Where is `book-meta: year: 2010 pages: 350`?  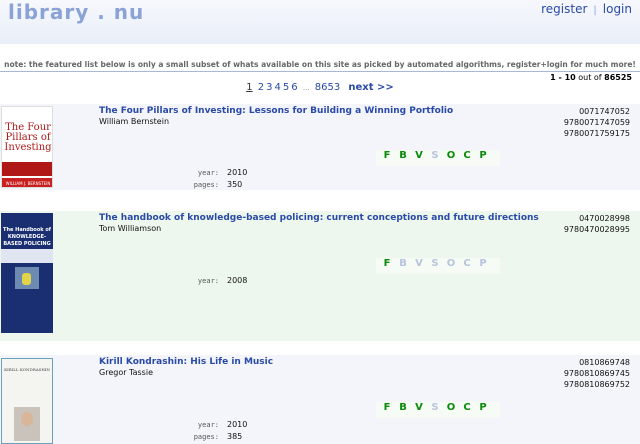 book-meta: year: 2010 pages: 350 is located at coordinates (220, 179).